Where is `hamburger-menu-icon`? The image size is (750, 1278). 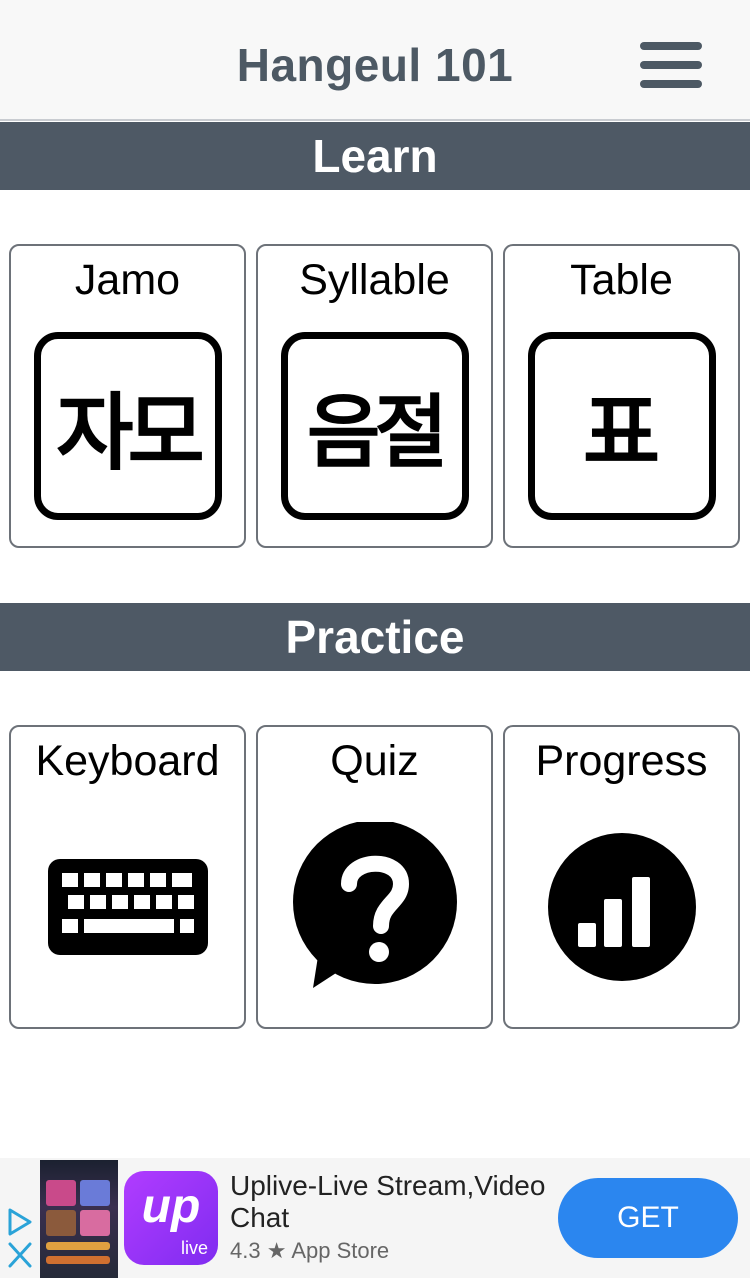
hamburger-menu-icon is located at coordinates (670, 65).